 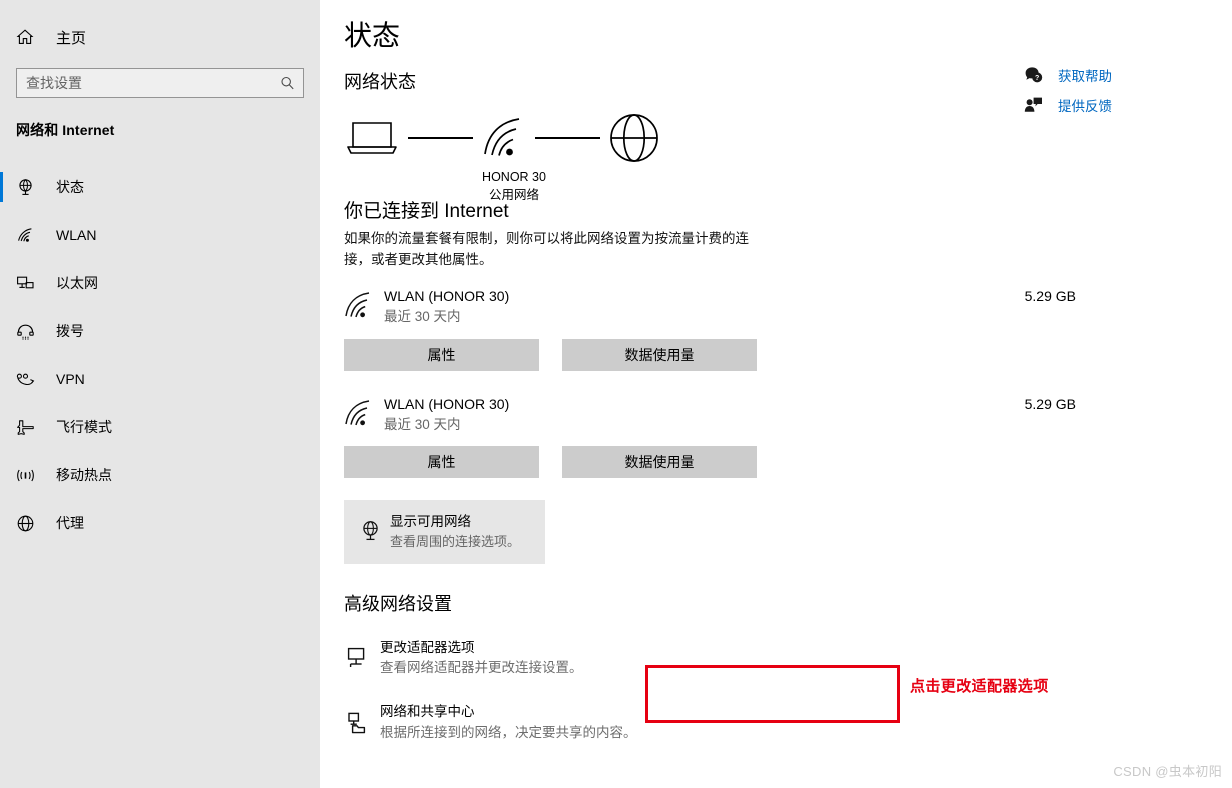 What do you see at coordinates (160, 187) in the screenshot?
I see `sidebar-item-status: 状态` at bounding box center [160, 187].